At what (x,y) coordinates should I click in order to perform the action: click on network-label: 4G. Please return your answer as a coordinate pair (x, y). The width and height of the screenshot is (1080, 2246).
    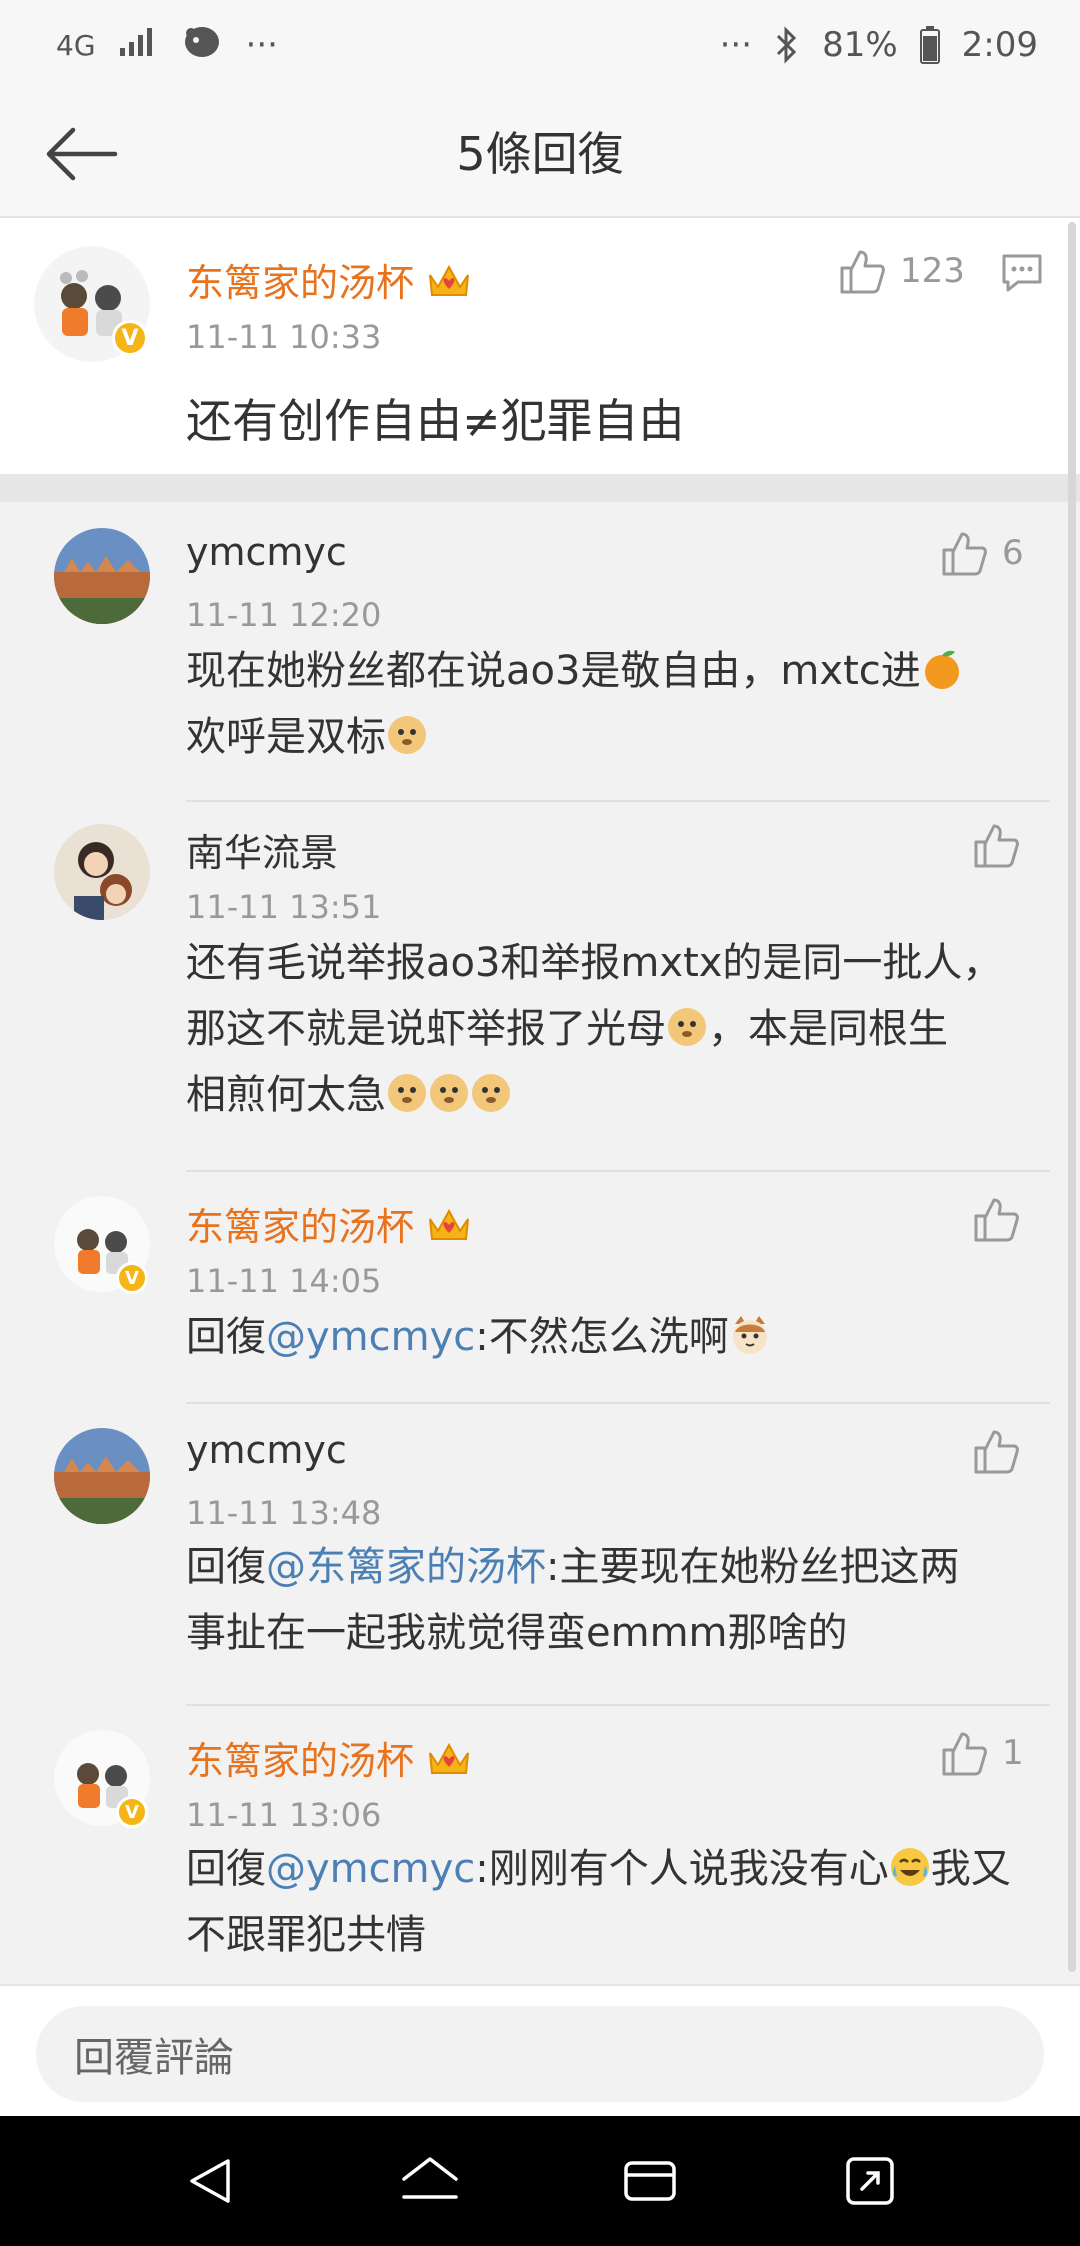
    Looking at the image, I should click on (76, 45).